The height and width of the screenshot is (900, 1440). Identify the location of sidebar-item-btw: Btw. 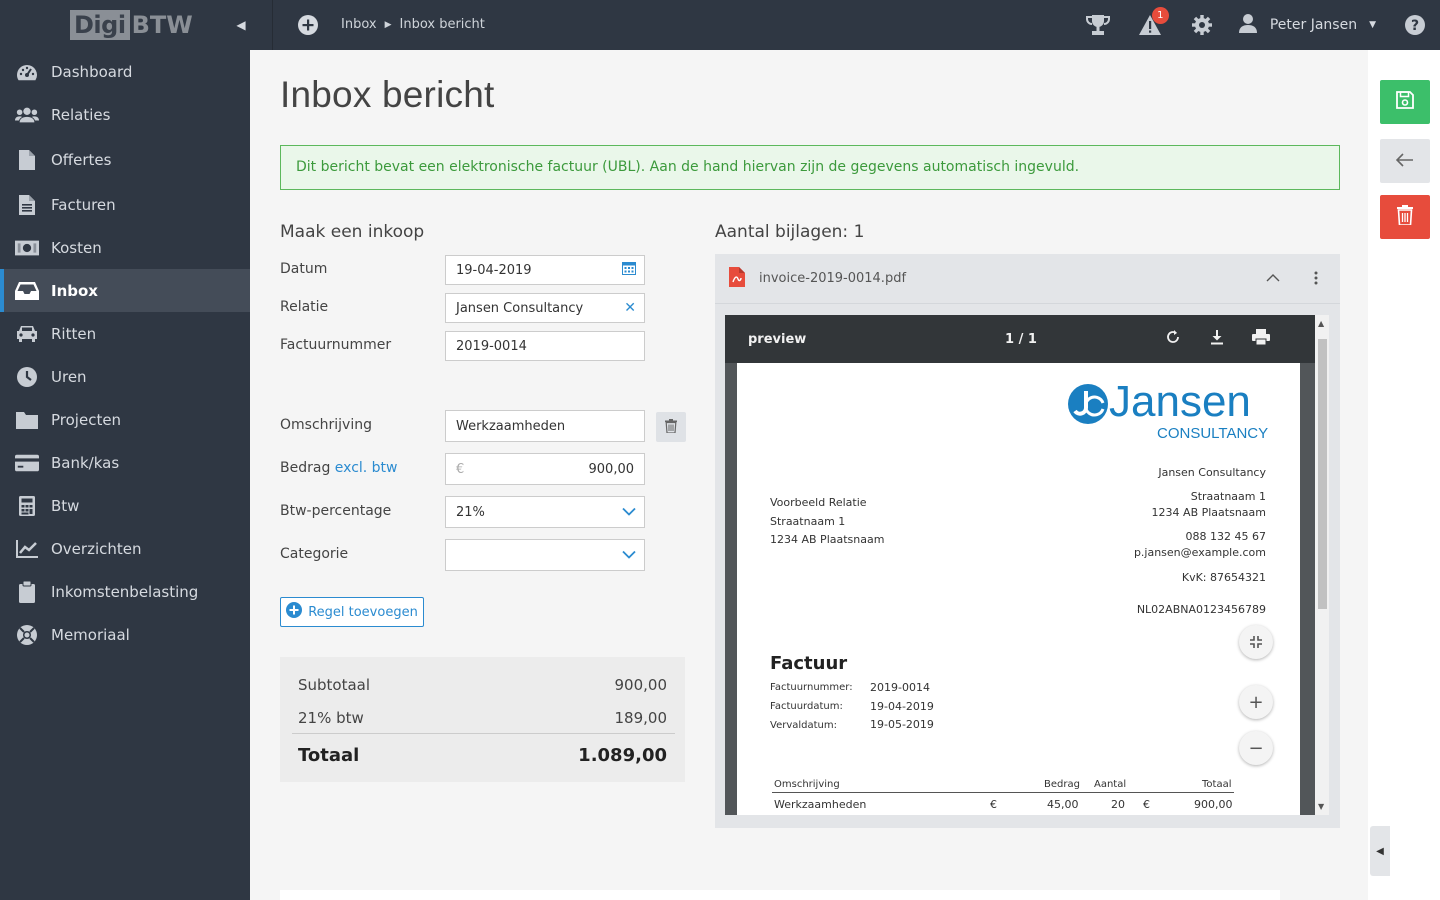
(125, 505).